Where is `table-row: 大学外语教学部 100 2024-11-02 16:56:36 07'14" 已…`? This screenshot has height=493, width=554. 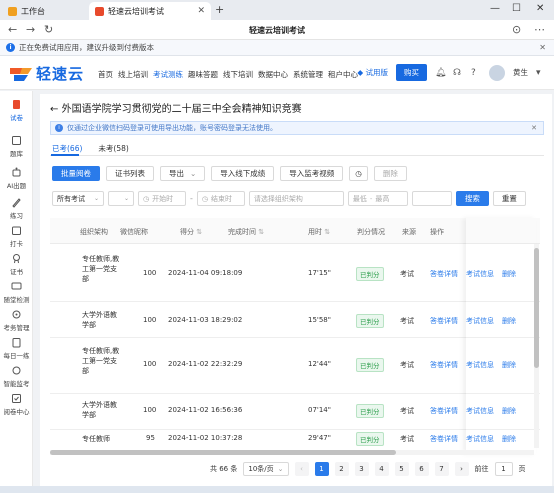 table-row: 大学外语教学部 100 2024-11-02 16:56:36 07'14" 已… is located at coordinates (295, 412).